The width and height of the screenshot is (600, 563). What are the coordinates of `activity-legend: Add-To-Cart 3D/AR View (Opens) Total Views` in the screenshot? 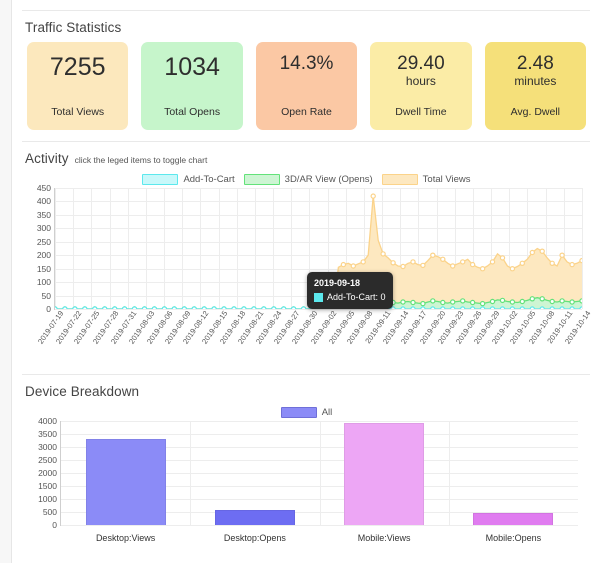 It's located at (306, 179).